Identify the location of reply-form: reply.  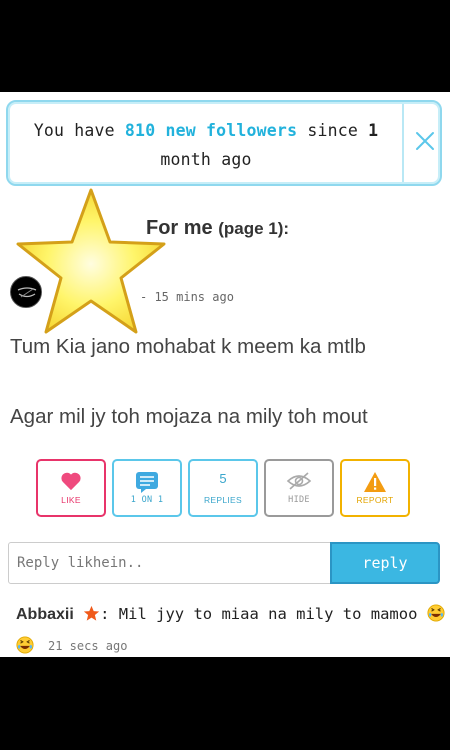
(224, 563).